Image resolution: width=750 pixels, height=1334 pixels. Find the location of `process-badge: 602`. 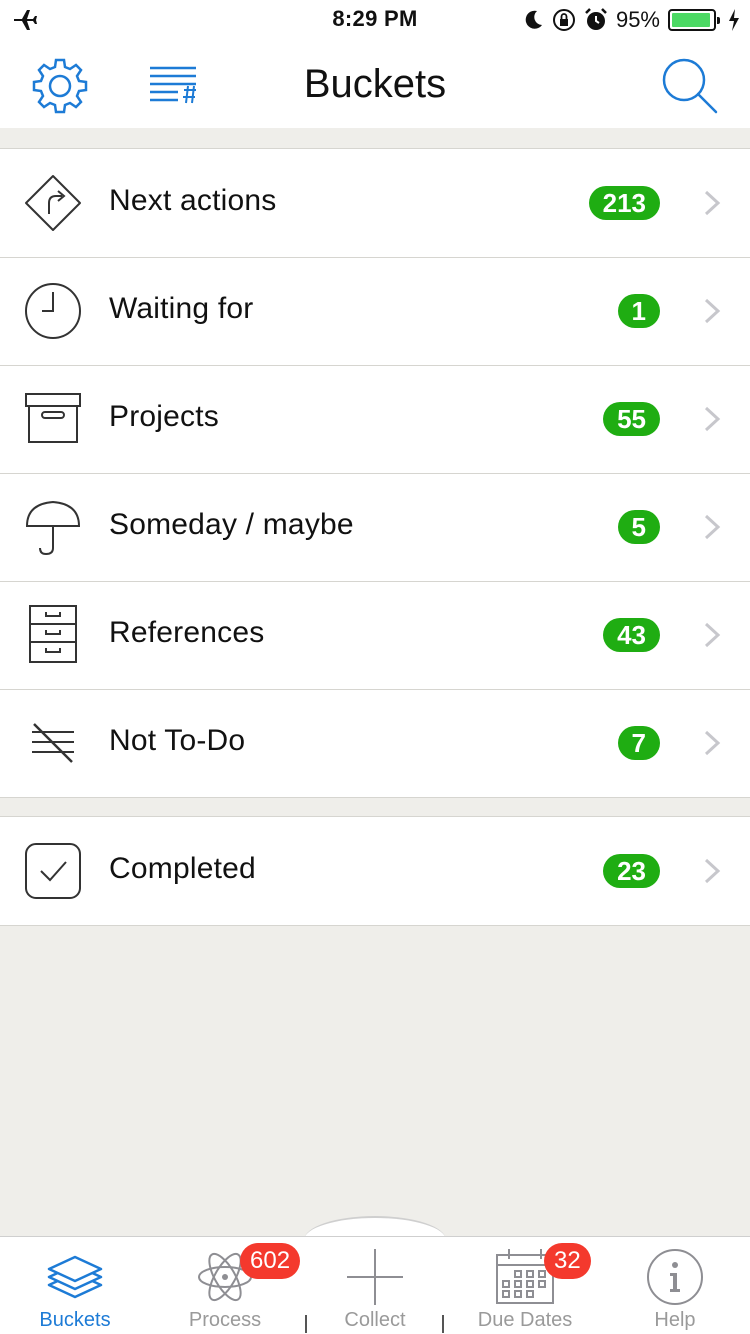

process-badge: 602 is located at coordinates (270, 1261).